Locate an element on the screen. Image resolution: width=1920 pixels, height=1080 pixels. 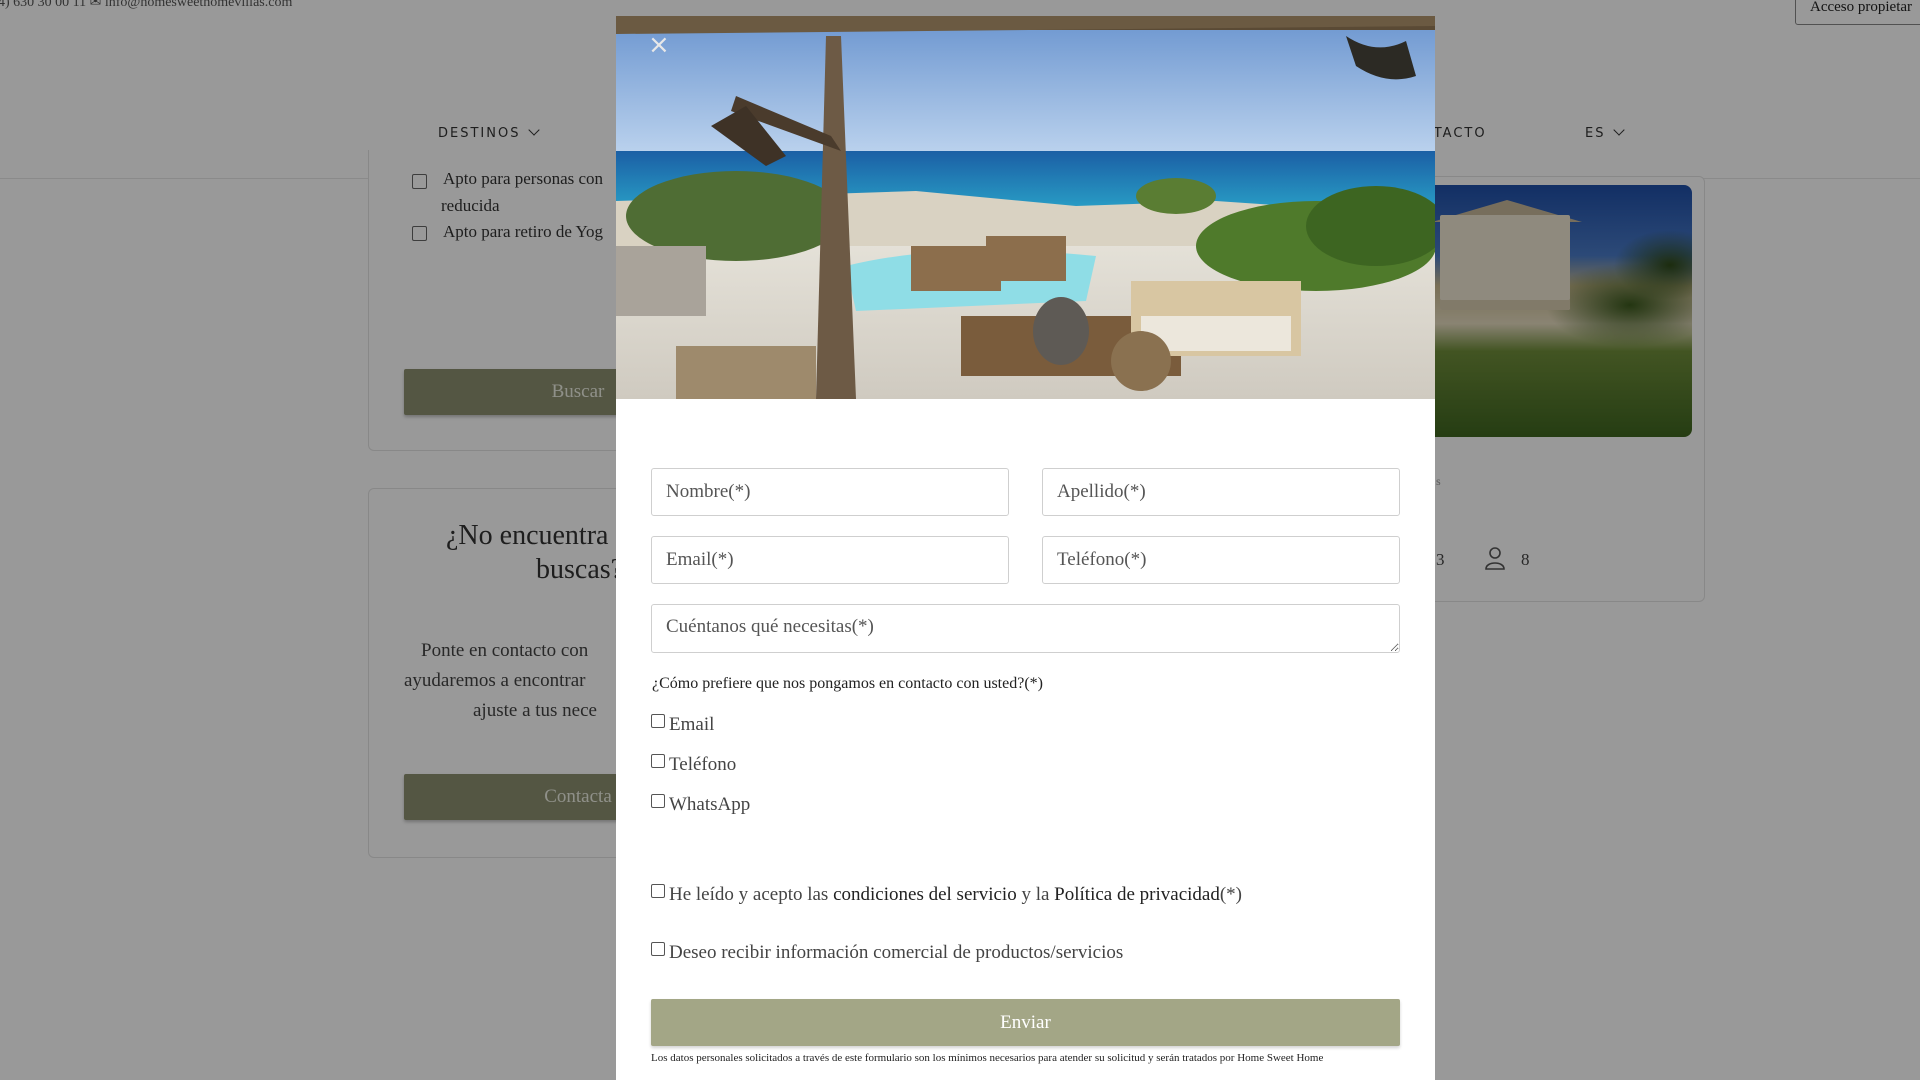
email-input is located at coordinates (830, 560).